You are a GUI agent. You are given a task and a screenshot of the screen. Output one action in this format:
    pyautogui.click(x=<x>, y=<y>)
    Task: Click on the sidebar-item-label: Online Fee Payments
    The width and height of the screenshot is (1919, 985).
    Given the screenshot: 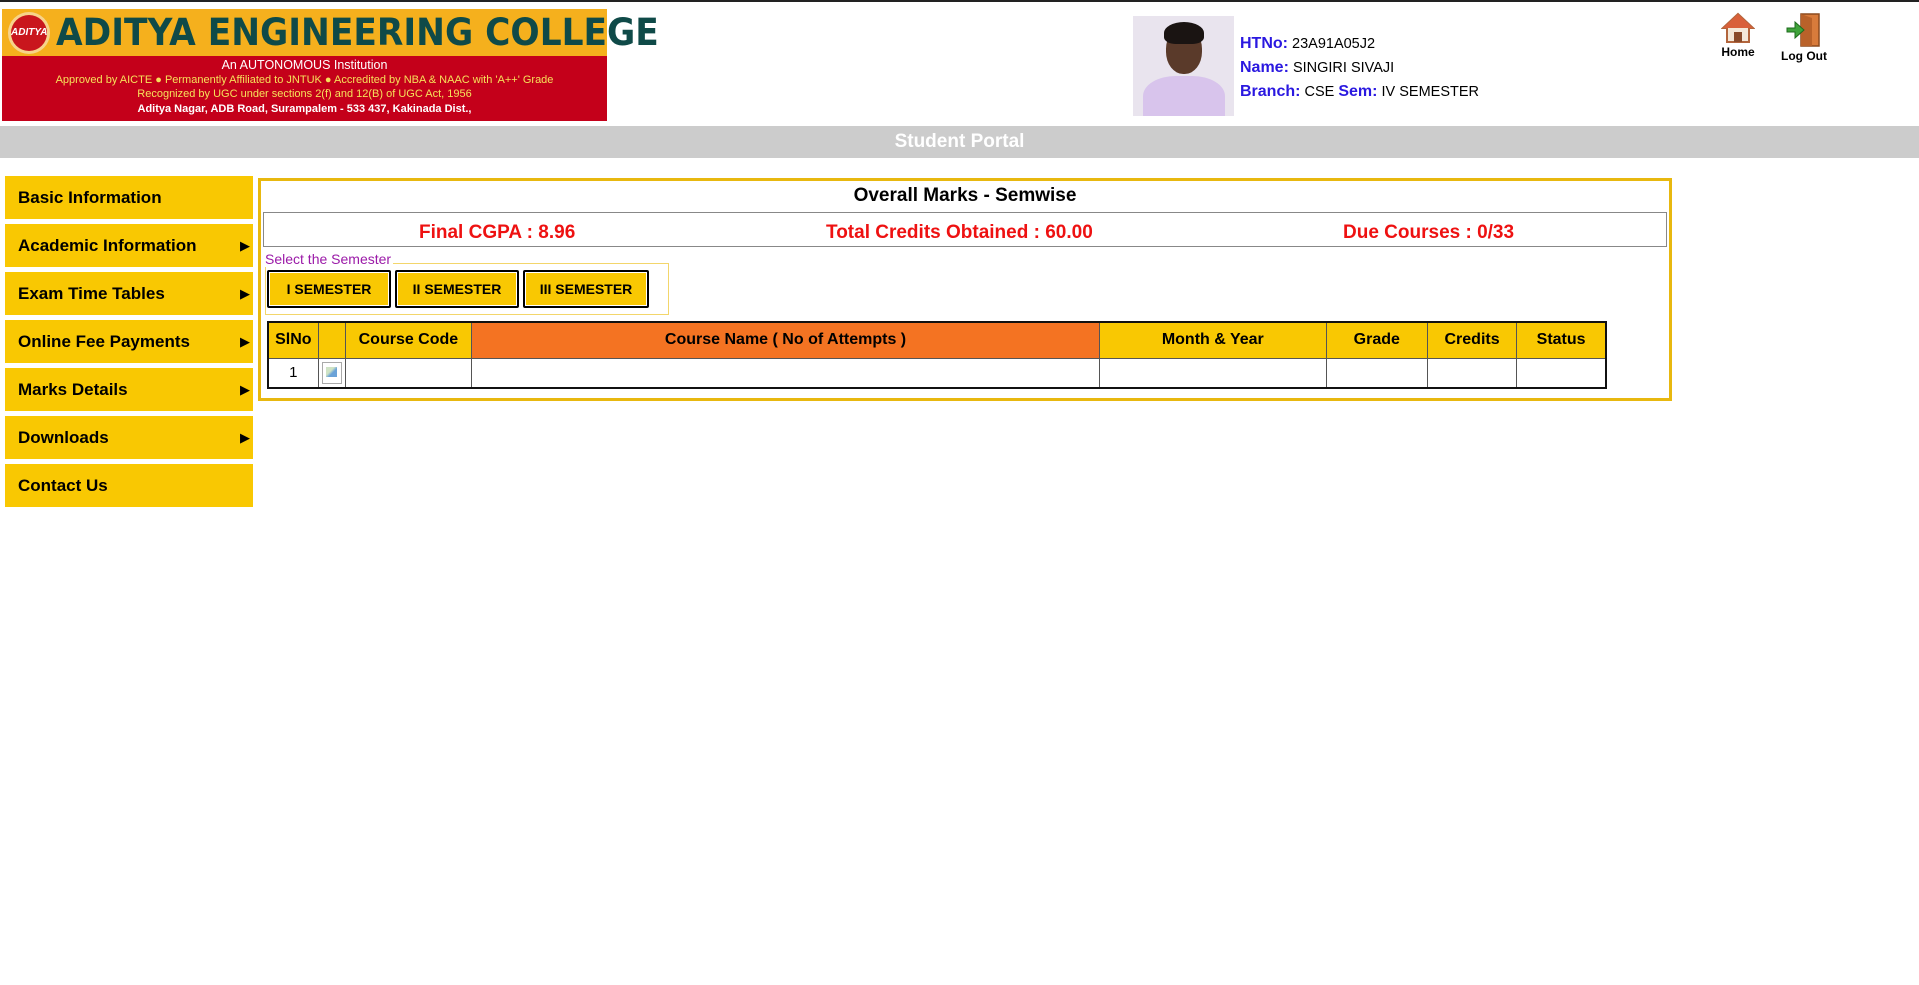 What is the action you would take?
    pyautogui.click(x=104, y=341)
    